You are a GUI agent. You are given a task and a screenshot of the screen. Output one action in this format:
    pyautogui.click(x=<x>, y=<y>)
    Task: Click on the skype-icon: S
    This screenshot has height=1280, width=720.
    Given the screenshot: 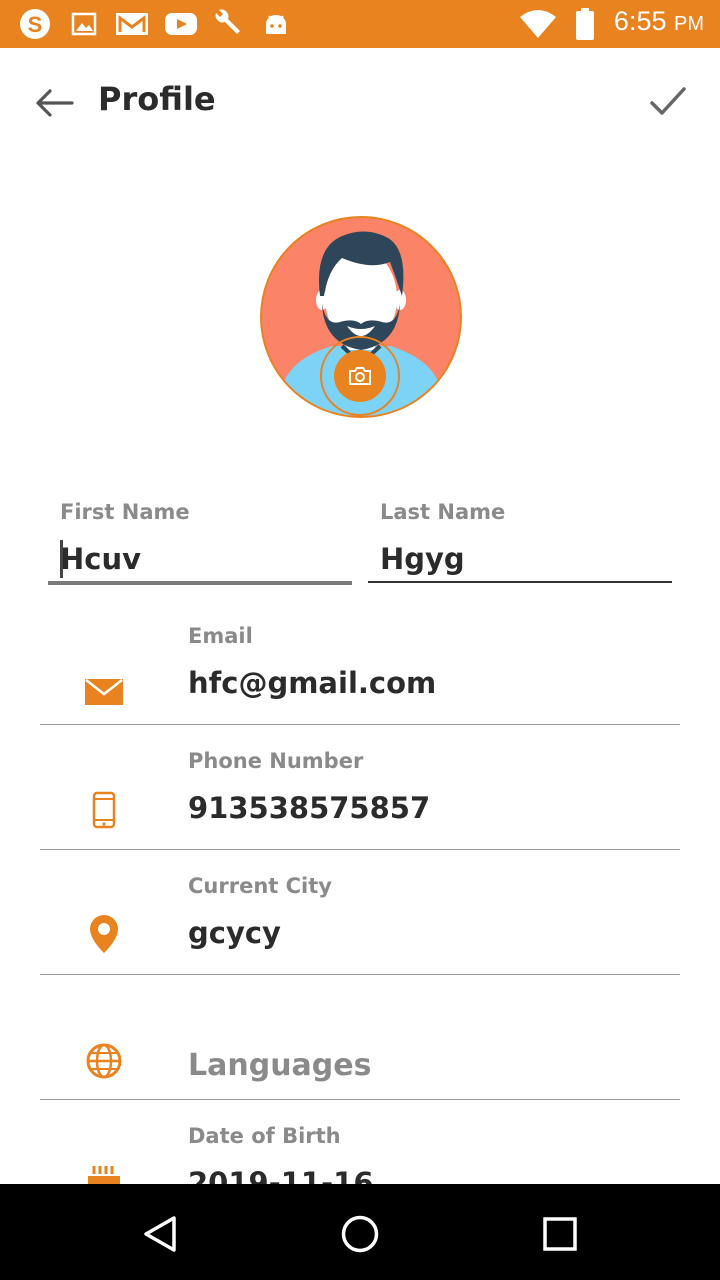 What is the action you would take?
    pyautogui.click(x=35, y=24)
    